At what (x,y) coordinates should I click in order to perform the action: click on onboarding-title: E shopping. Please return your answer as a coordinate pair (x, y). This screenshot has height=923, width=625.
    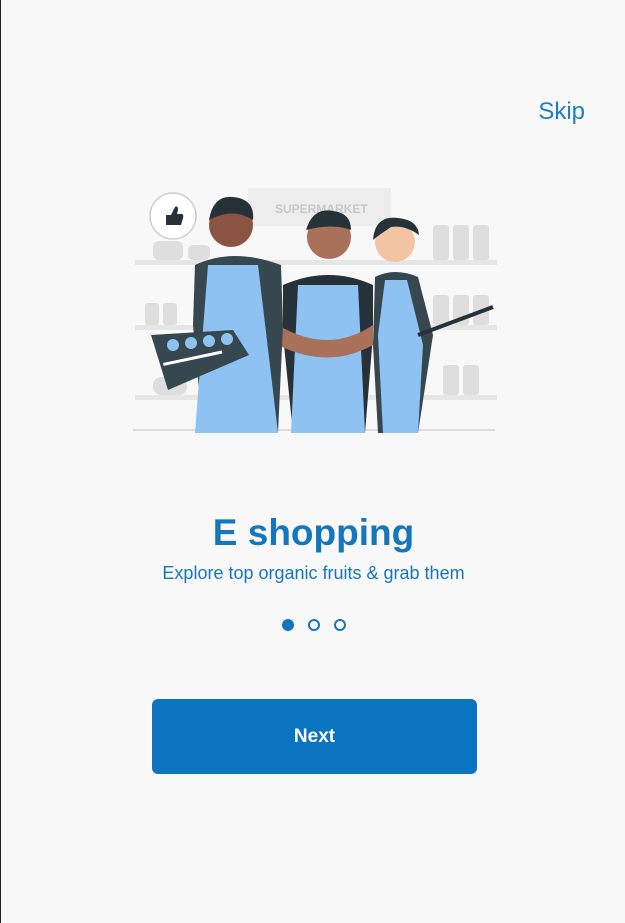
    Looking at the image, I should click on (313, 532).